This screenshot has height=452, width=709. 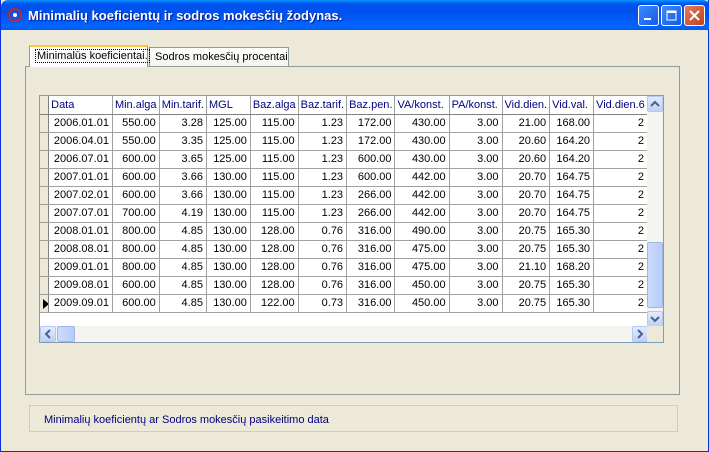 What do you see at coordinates (80, 285) in the screenshot?
I see `table-cell: 2009.08.01` at bounding box center [80, 285].